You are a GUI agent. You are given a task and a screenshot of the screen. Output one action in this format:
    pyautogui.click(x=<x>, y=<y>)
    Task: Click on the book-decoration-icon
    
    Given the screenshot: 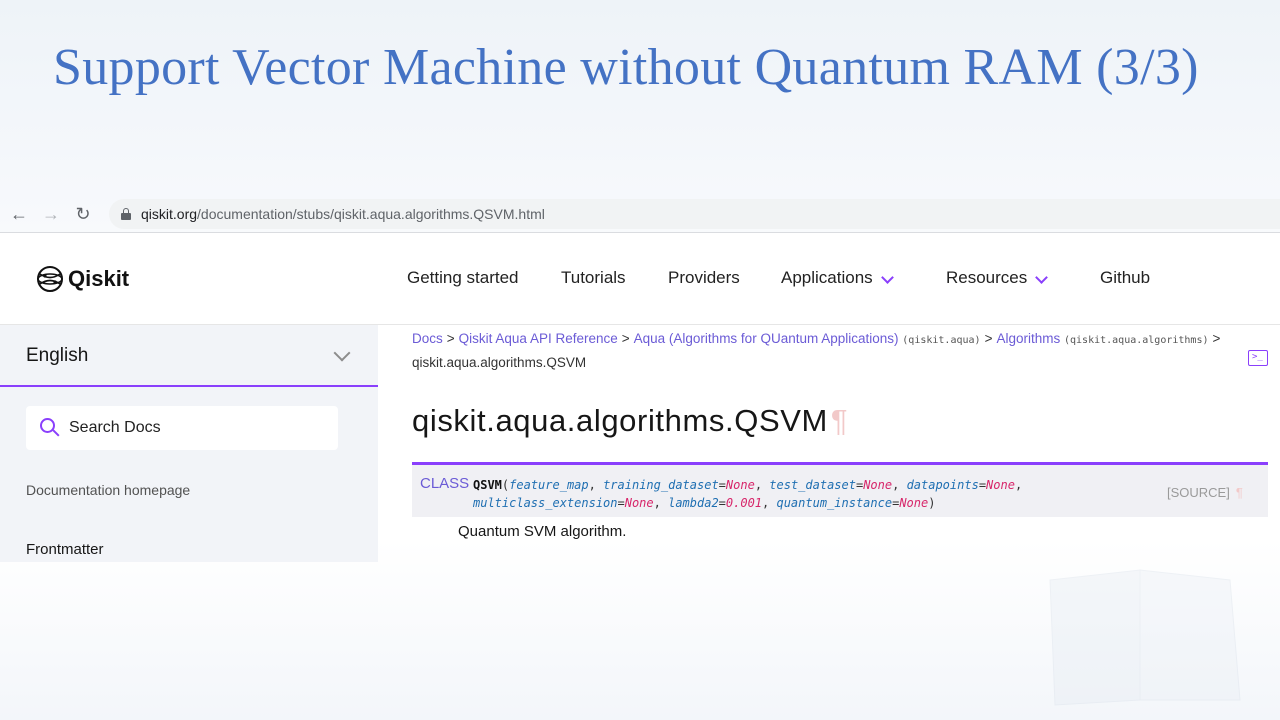 What is the action you would take?
    pyautogui.click(x=1145, y=637)
    